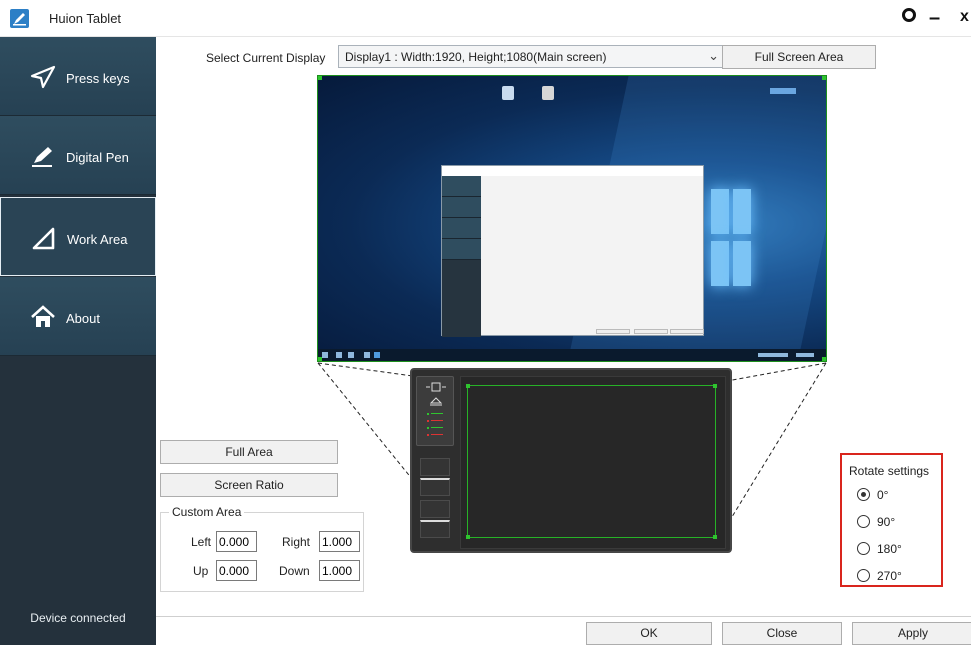 Image resolution: width=971 pixels, height=645 pixels. What do you see at coordinates (651, 331) in the screenshot?
I see `mini-close-button` at bounding box center [651, 331].